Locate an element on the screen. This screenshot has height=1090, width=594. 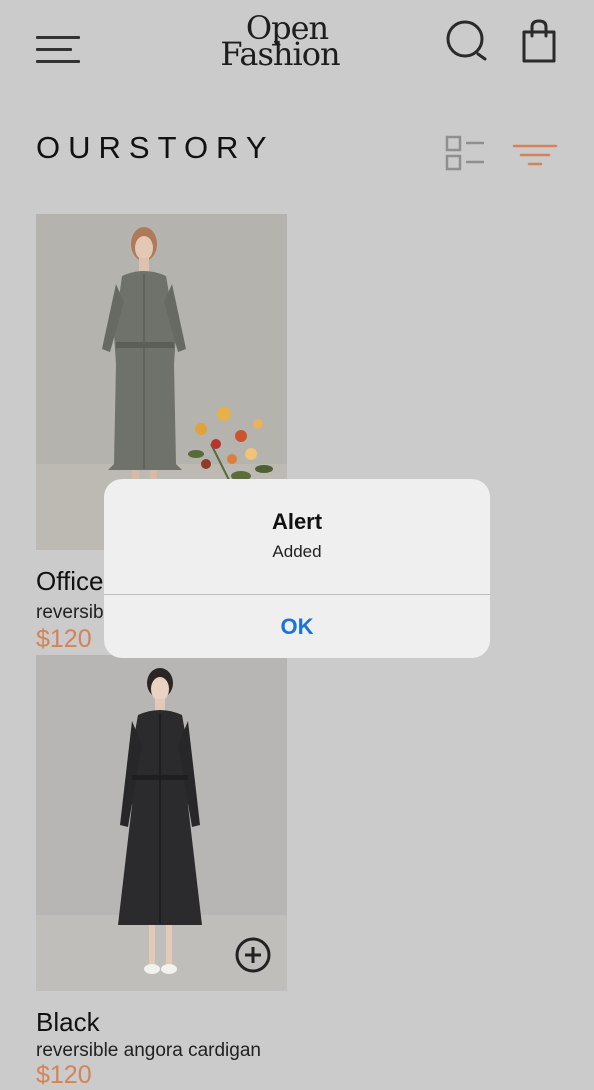
product-name: Black is located at coordinates (68, 1022).